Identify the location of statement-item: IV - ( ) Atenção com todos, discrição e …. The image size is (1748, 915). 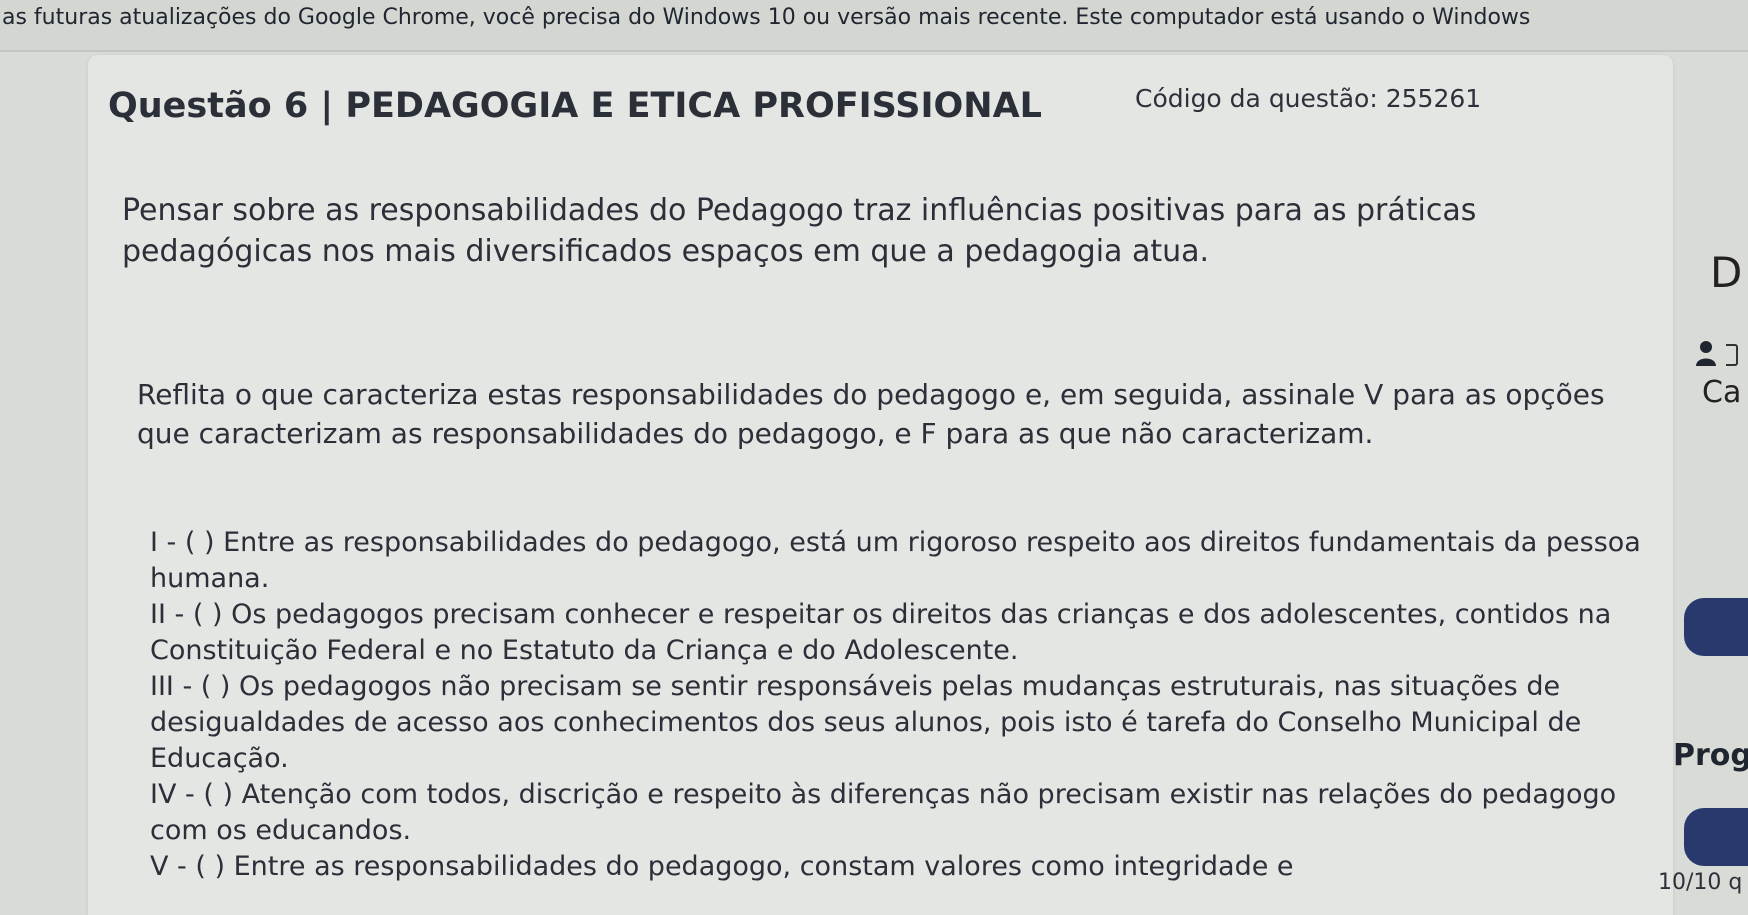
(883, 812).